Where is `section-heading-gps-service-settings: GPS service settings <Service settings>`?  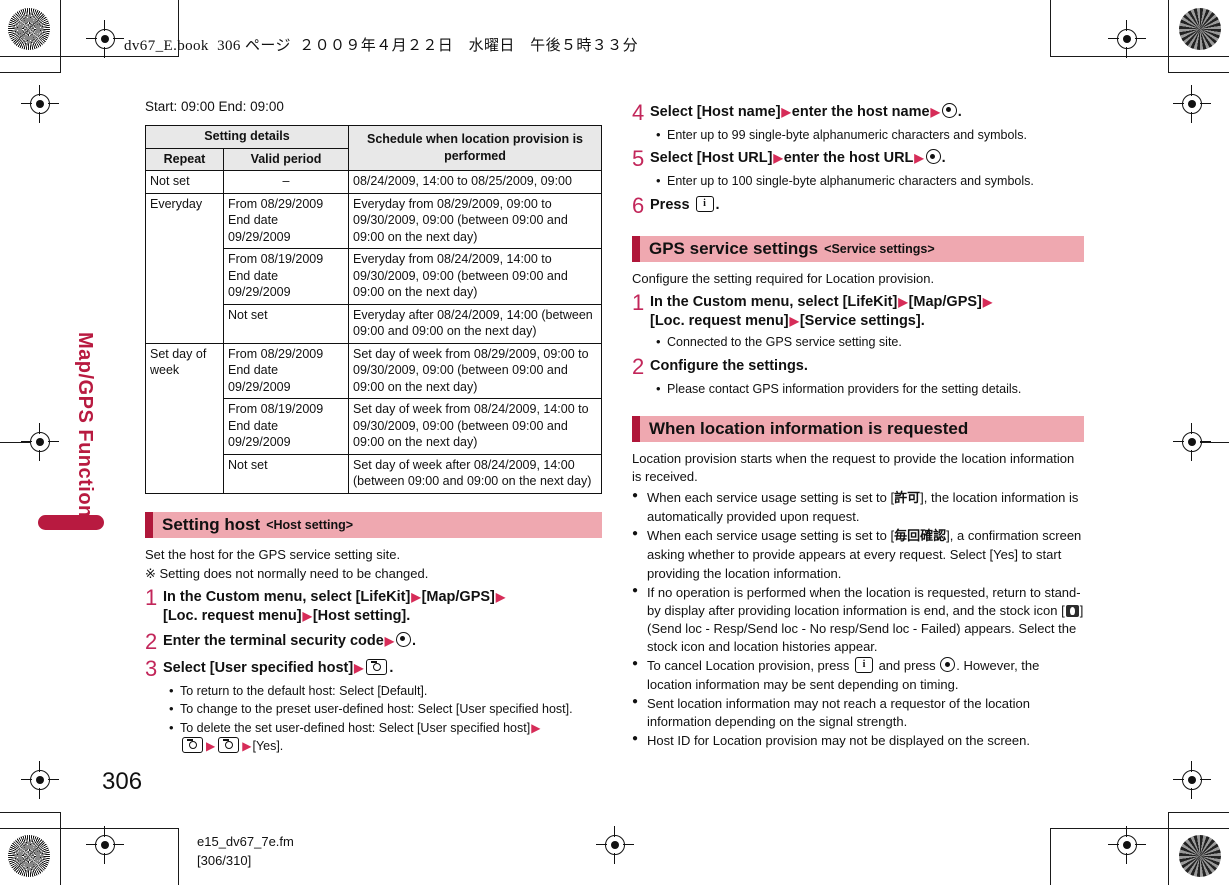 section-heading-gps-service-settings: GPS service settings <Service settings> is located at coordinates (858, 248).